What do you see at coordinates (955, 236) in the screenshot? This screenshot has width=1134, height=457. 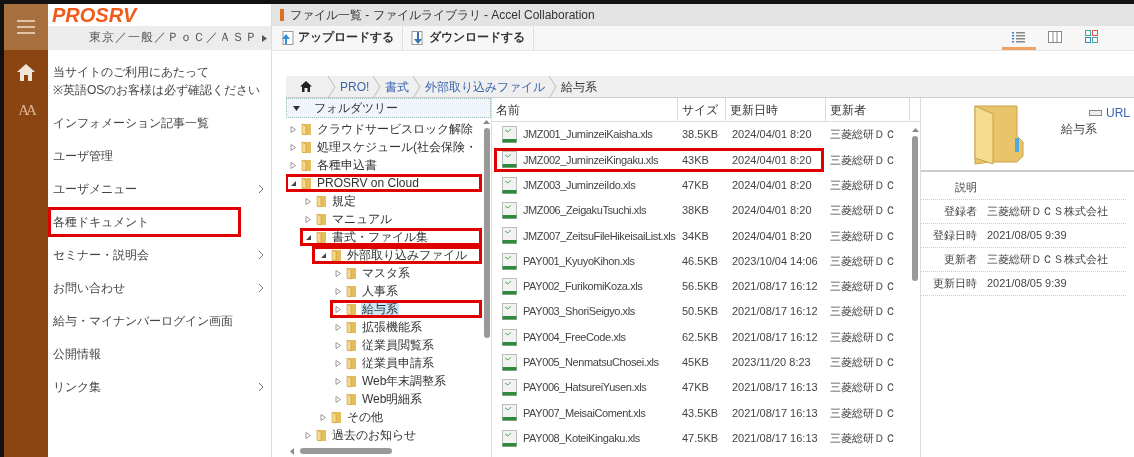 I see `field-label: 登録日時` at bounding box center [955, 236].